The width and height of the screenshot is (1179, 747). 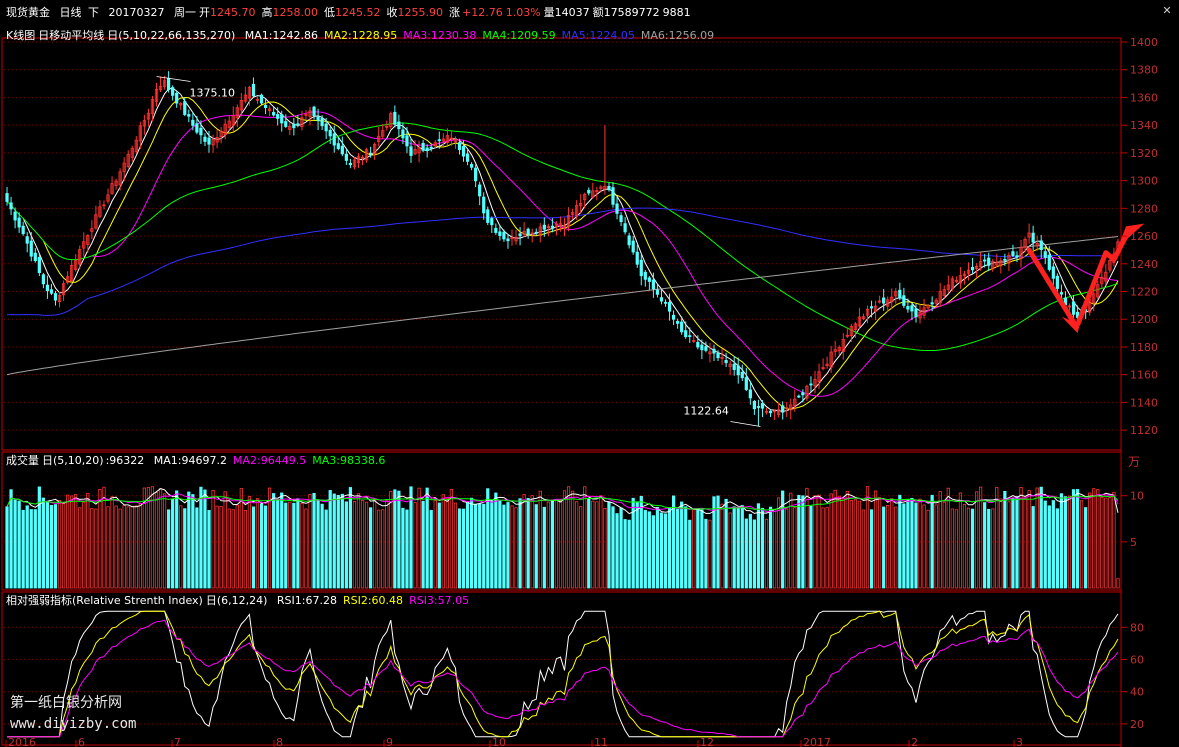 What do you see at coordinates (1137, 724) in the screenshot?
I see `rsi-tick-label: 20` at bounding box center [1137, 724].